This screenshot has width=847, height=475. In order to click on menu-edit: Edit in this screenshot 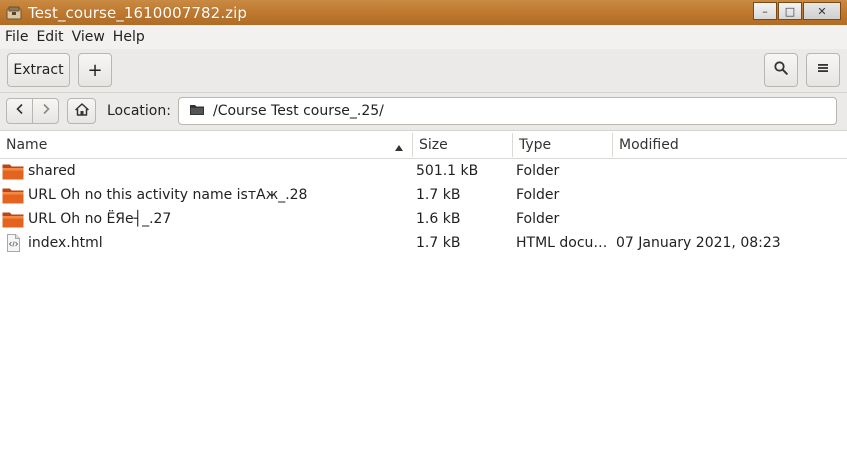, I will do `click(52, 37)`.